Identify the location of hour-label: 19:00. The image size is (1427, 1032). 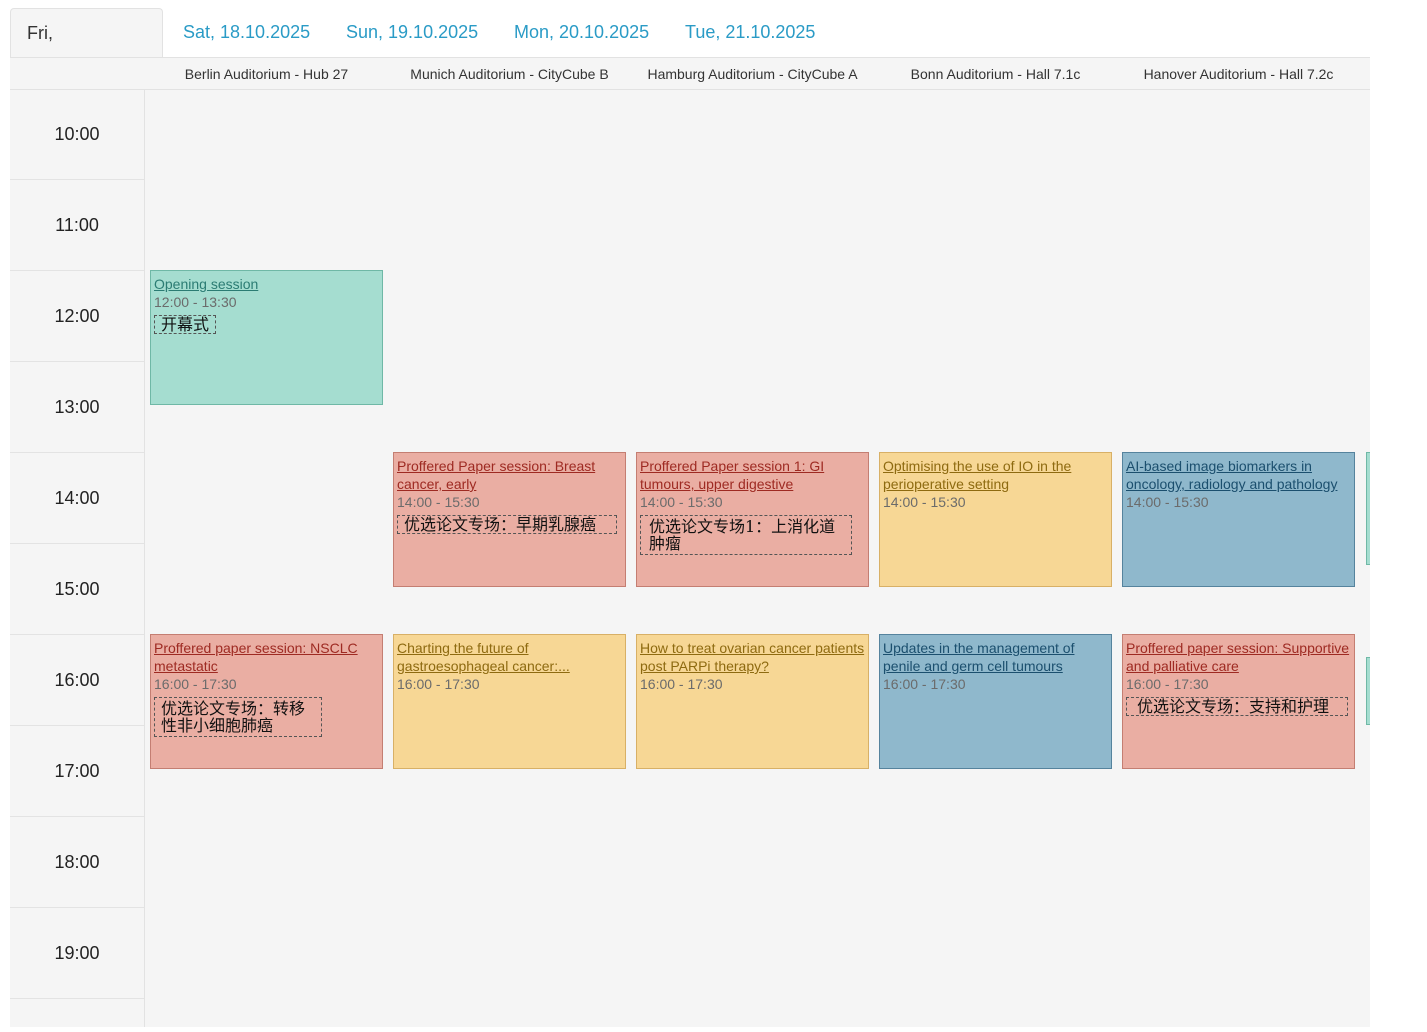
(77, 953).